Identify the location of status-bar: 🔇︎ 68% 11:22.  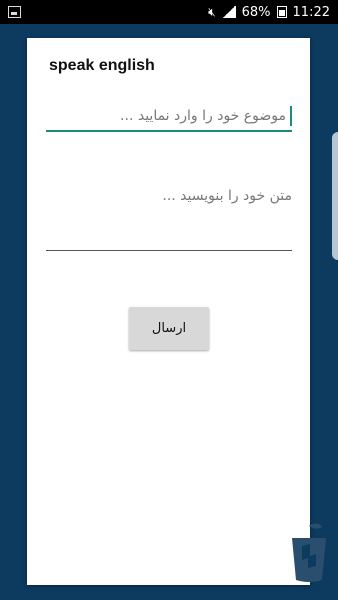
(169, 12).